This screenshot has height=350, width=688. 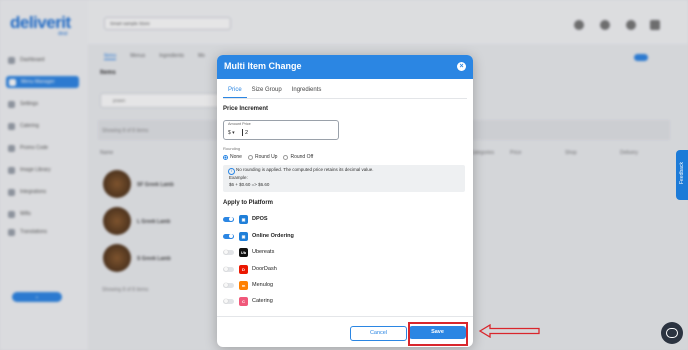 I want to click on platform-name: Ubereats, so click(x=263, y=252).